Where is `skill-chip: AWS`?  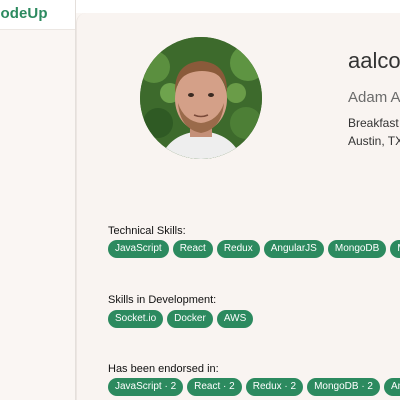
skill-chip: AWS is located at coordinates (235, 319).